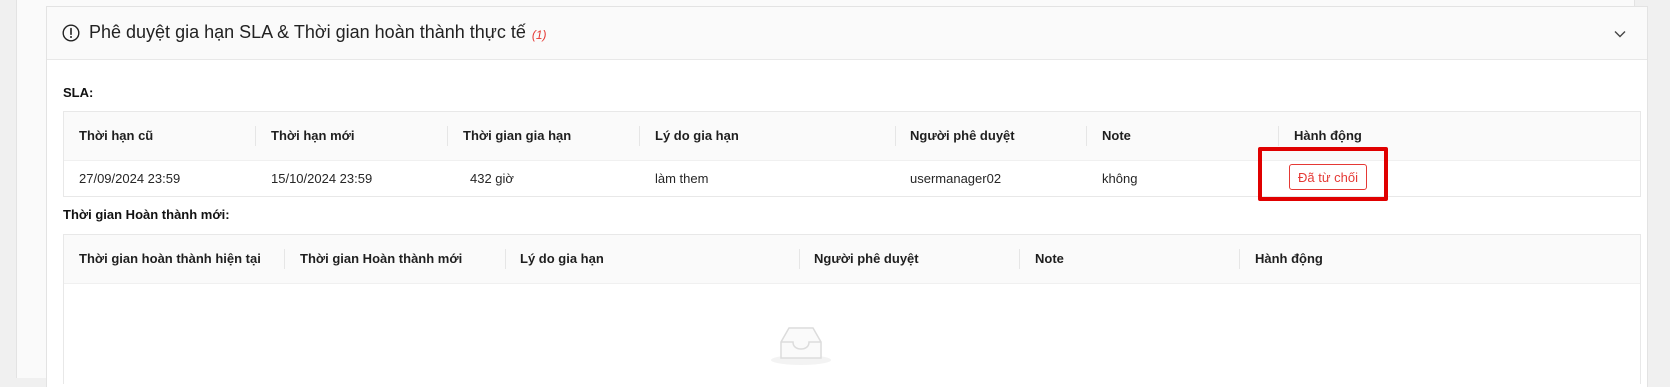  I want to click on col-extension: Thời gian gia hạn, so click(517, 135).